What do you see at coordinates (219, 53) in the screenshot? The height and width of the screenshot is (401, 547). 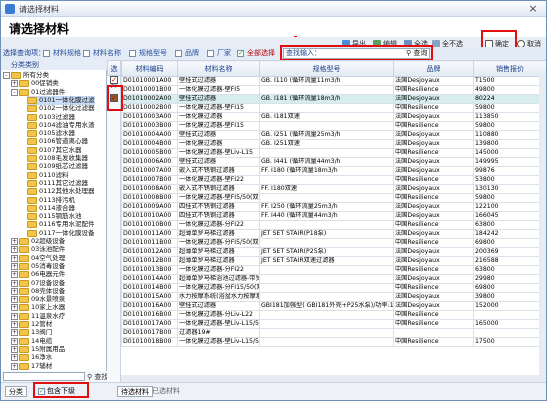 I see `filter-maker: 厂家` at bounding box center [219, 53].